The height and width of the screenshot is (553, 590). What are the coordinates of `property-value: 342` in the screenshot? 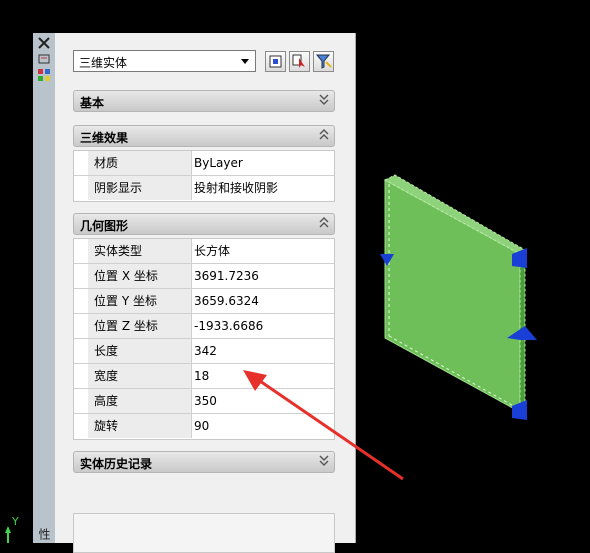 It's located at (205, 351).